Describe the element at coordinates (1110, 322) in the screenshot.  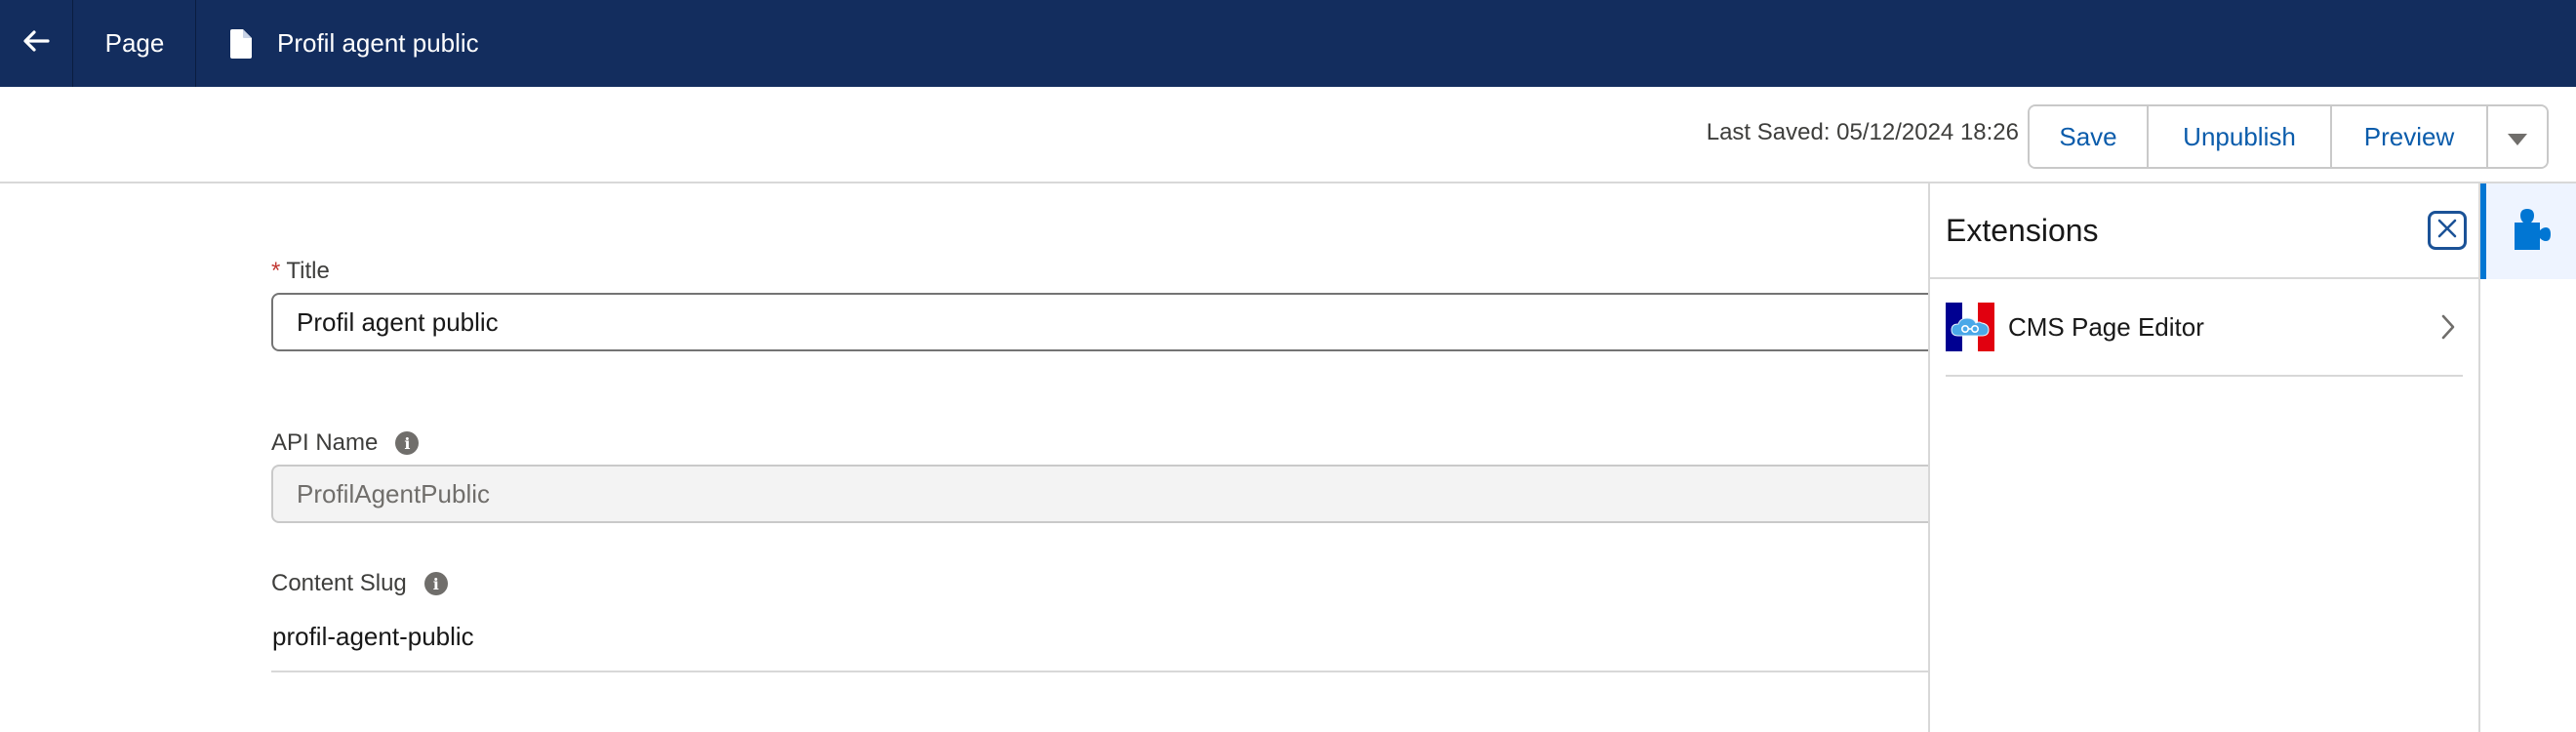
I see `title-input: Profil agent public` at that location.